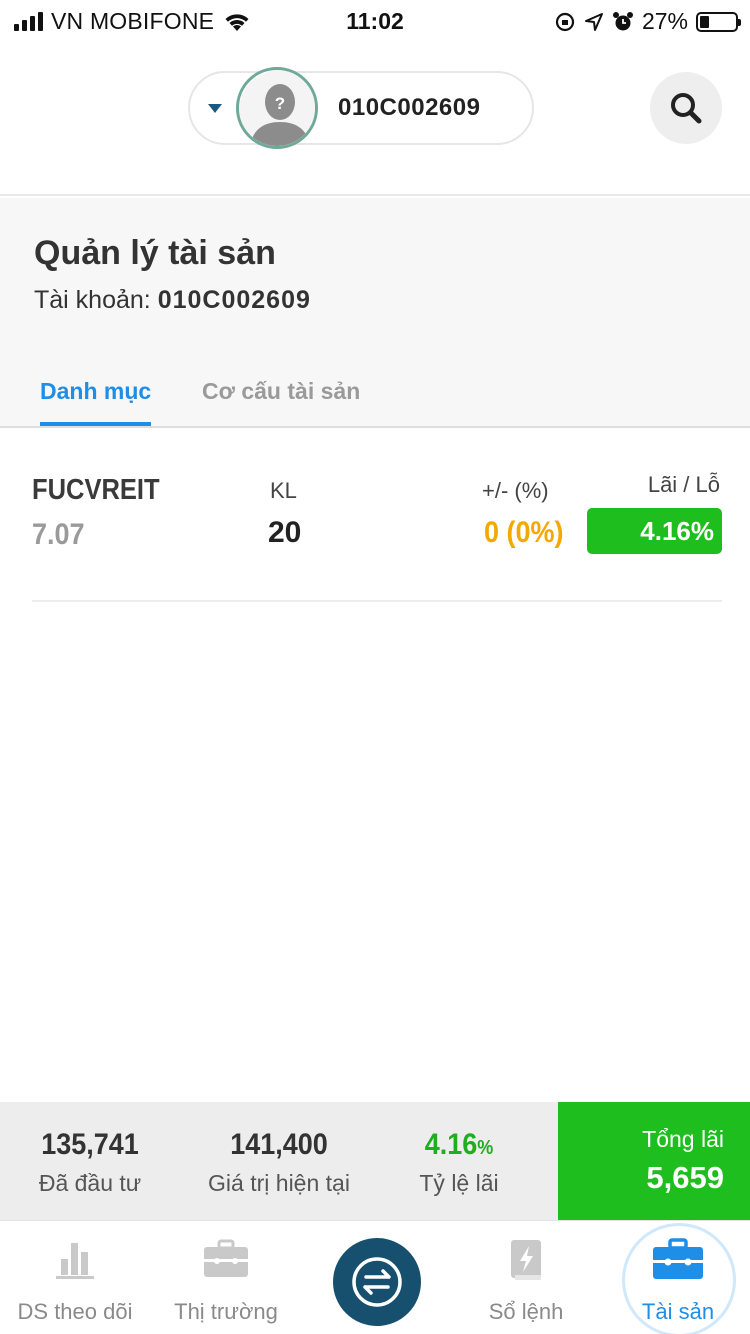  What do you see at coordinates (285, 532) in the screenshot?
I see `quantity-value: 20` at bounding box center [285, 532].